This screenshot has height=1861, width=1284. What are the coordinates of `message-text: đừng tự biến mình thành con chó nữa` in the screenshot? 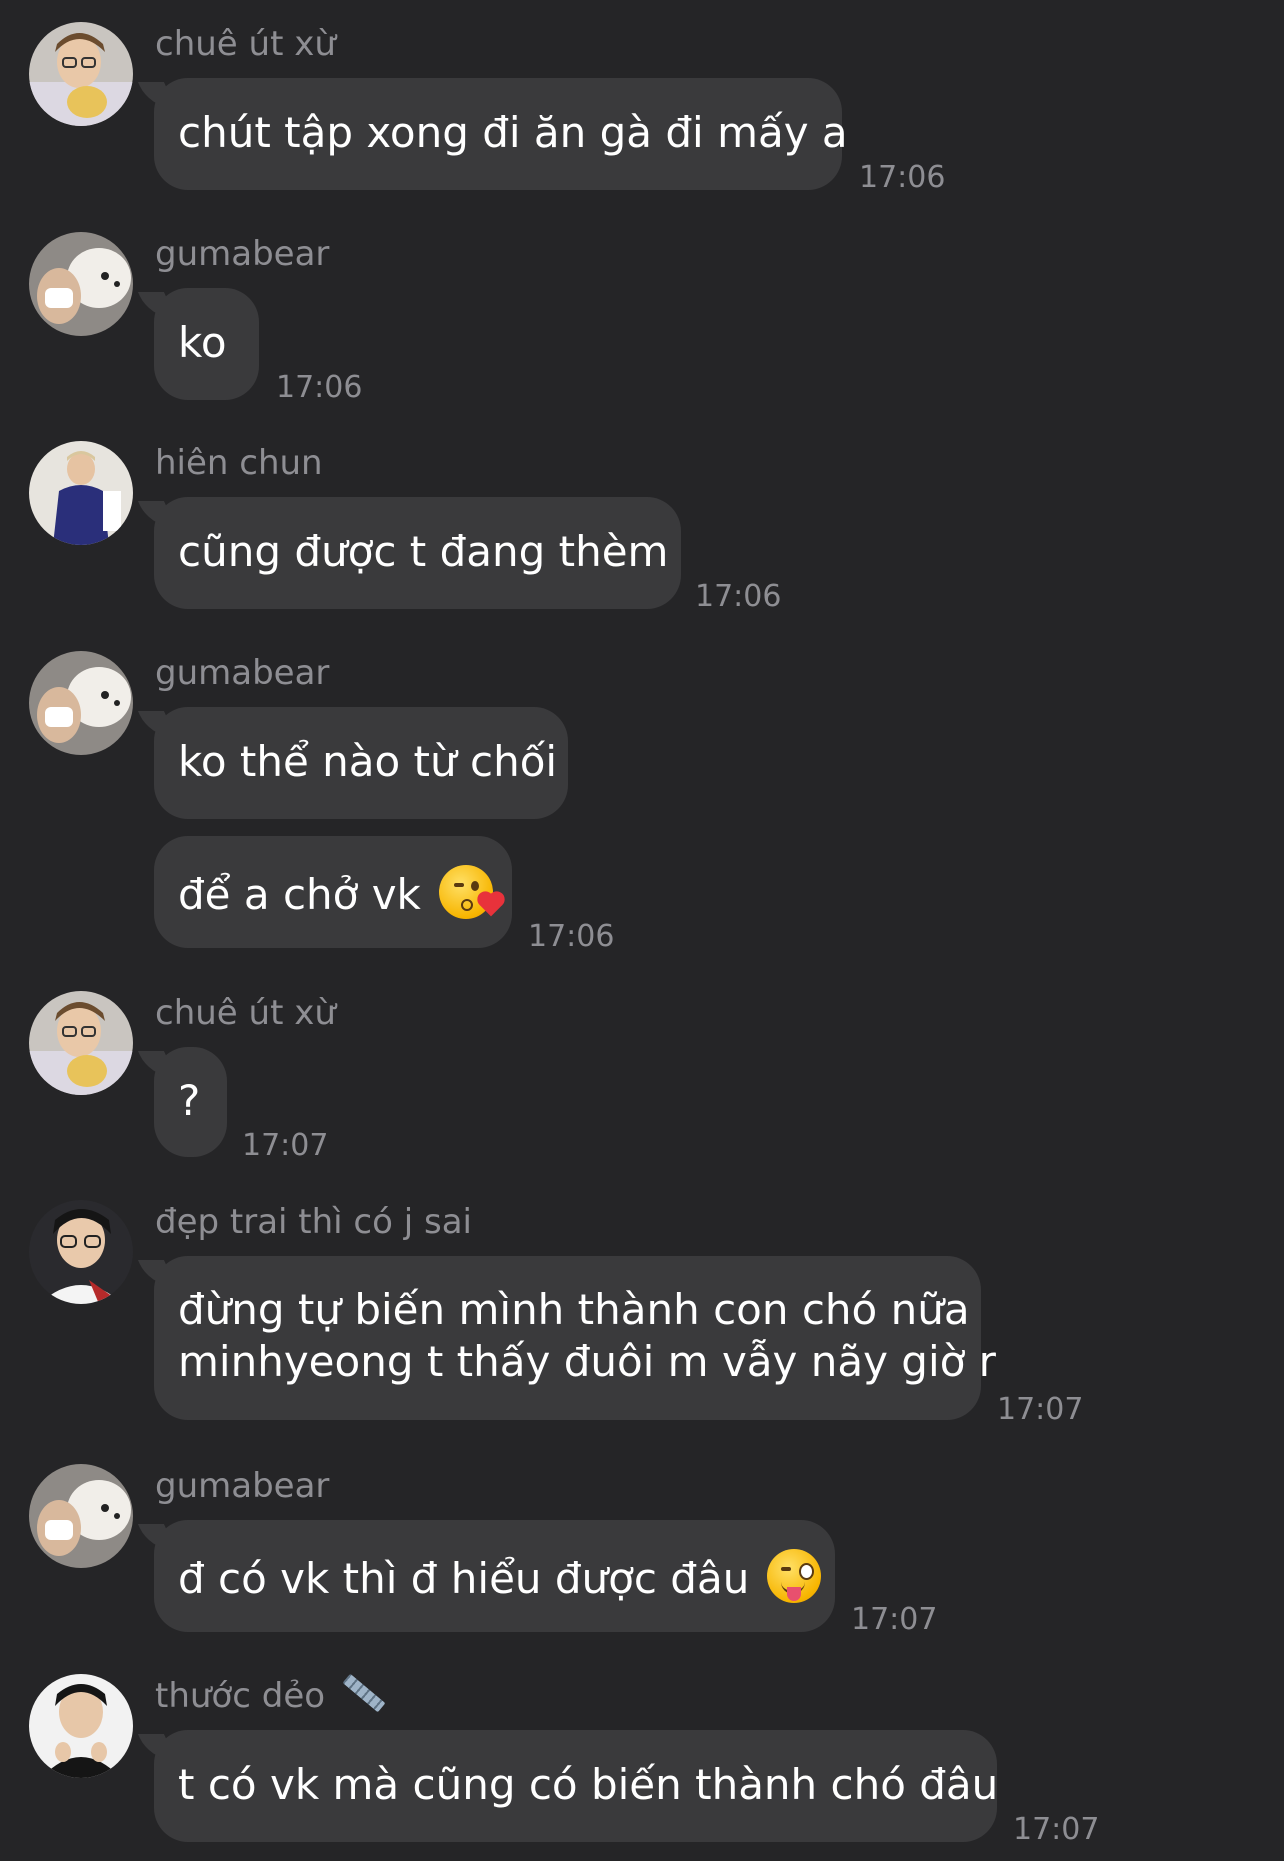 It's located at (574, 1309).